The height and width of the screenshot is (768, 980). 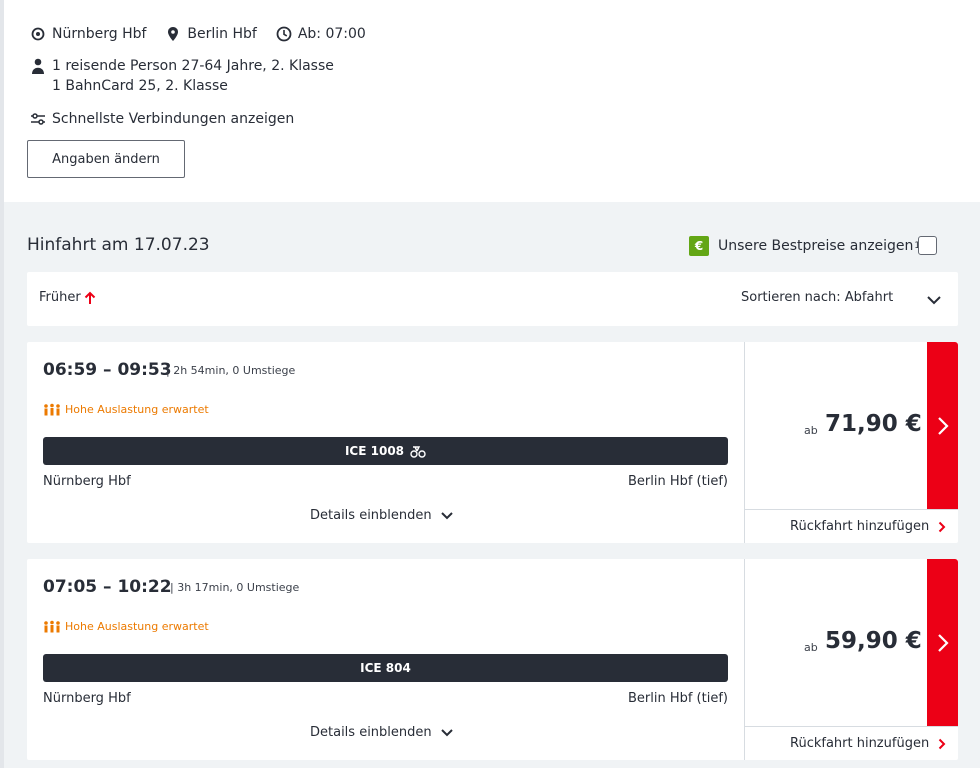 What do you see at coordinates (38, 34) in the screenshot?
I see `origin-icon` at bounding box center [38, 34].